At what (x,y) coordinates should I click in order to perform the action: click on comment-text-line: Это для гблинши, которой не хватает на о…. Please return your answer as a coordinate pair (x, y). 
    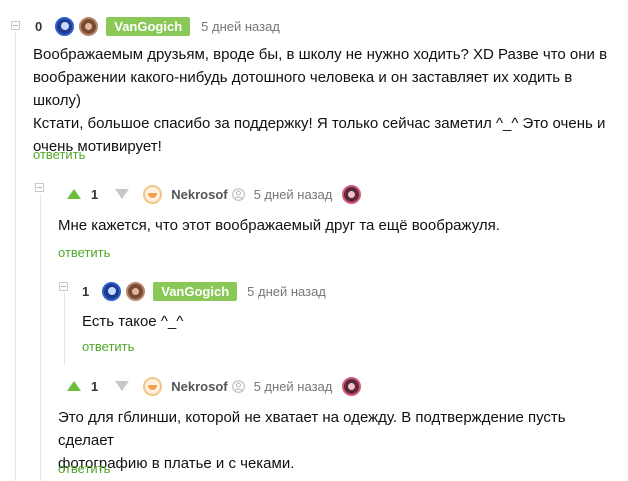
    Looking at the image, I should click on (312, 429).